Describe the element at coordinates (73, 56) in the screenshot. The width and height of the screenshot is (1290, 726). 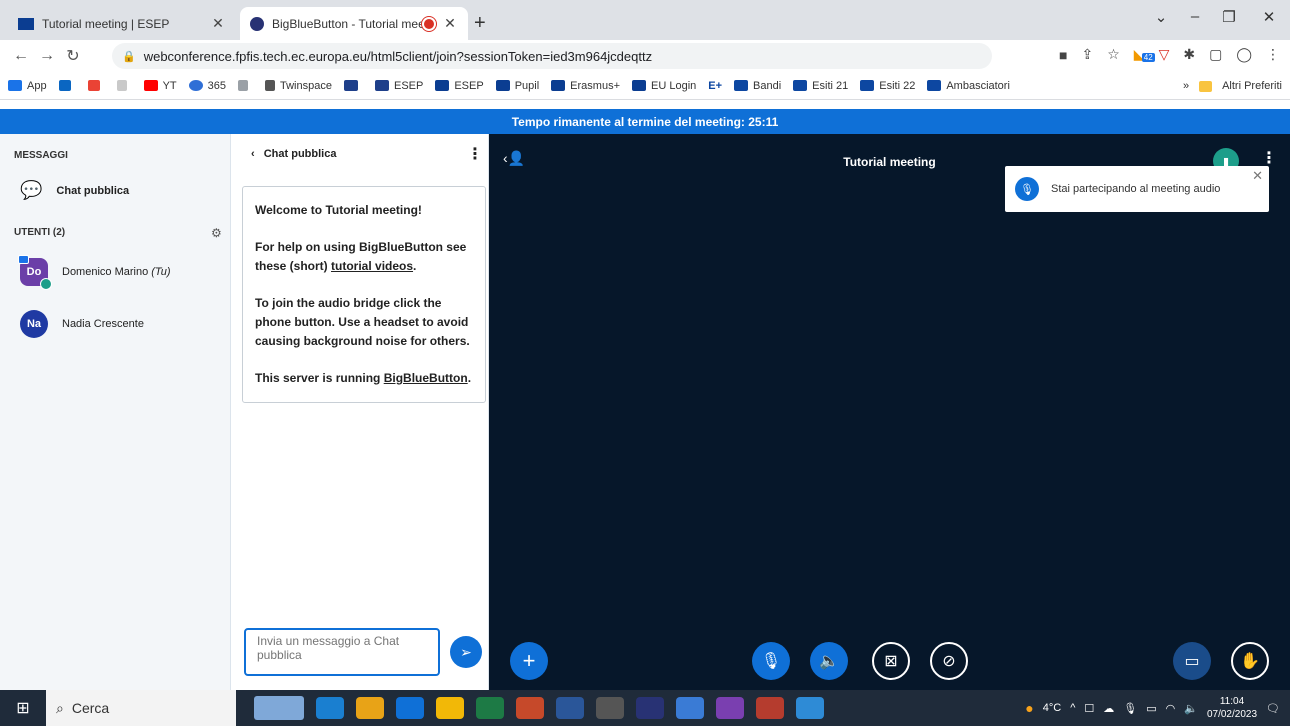
I see `reload-button: ↻` at that location.